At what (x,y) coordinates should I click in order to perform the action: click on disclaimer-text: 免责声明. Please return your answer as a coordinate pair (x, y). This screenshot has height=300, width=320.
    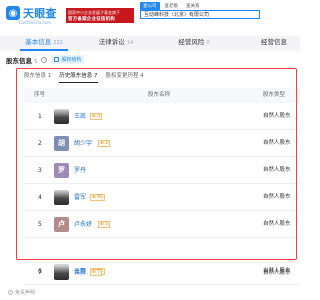
    Looking at the image, I should click on (25, 293).